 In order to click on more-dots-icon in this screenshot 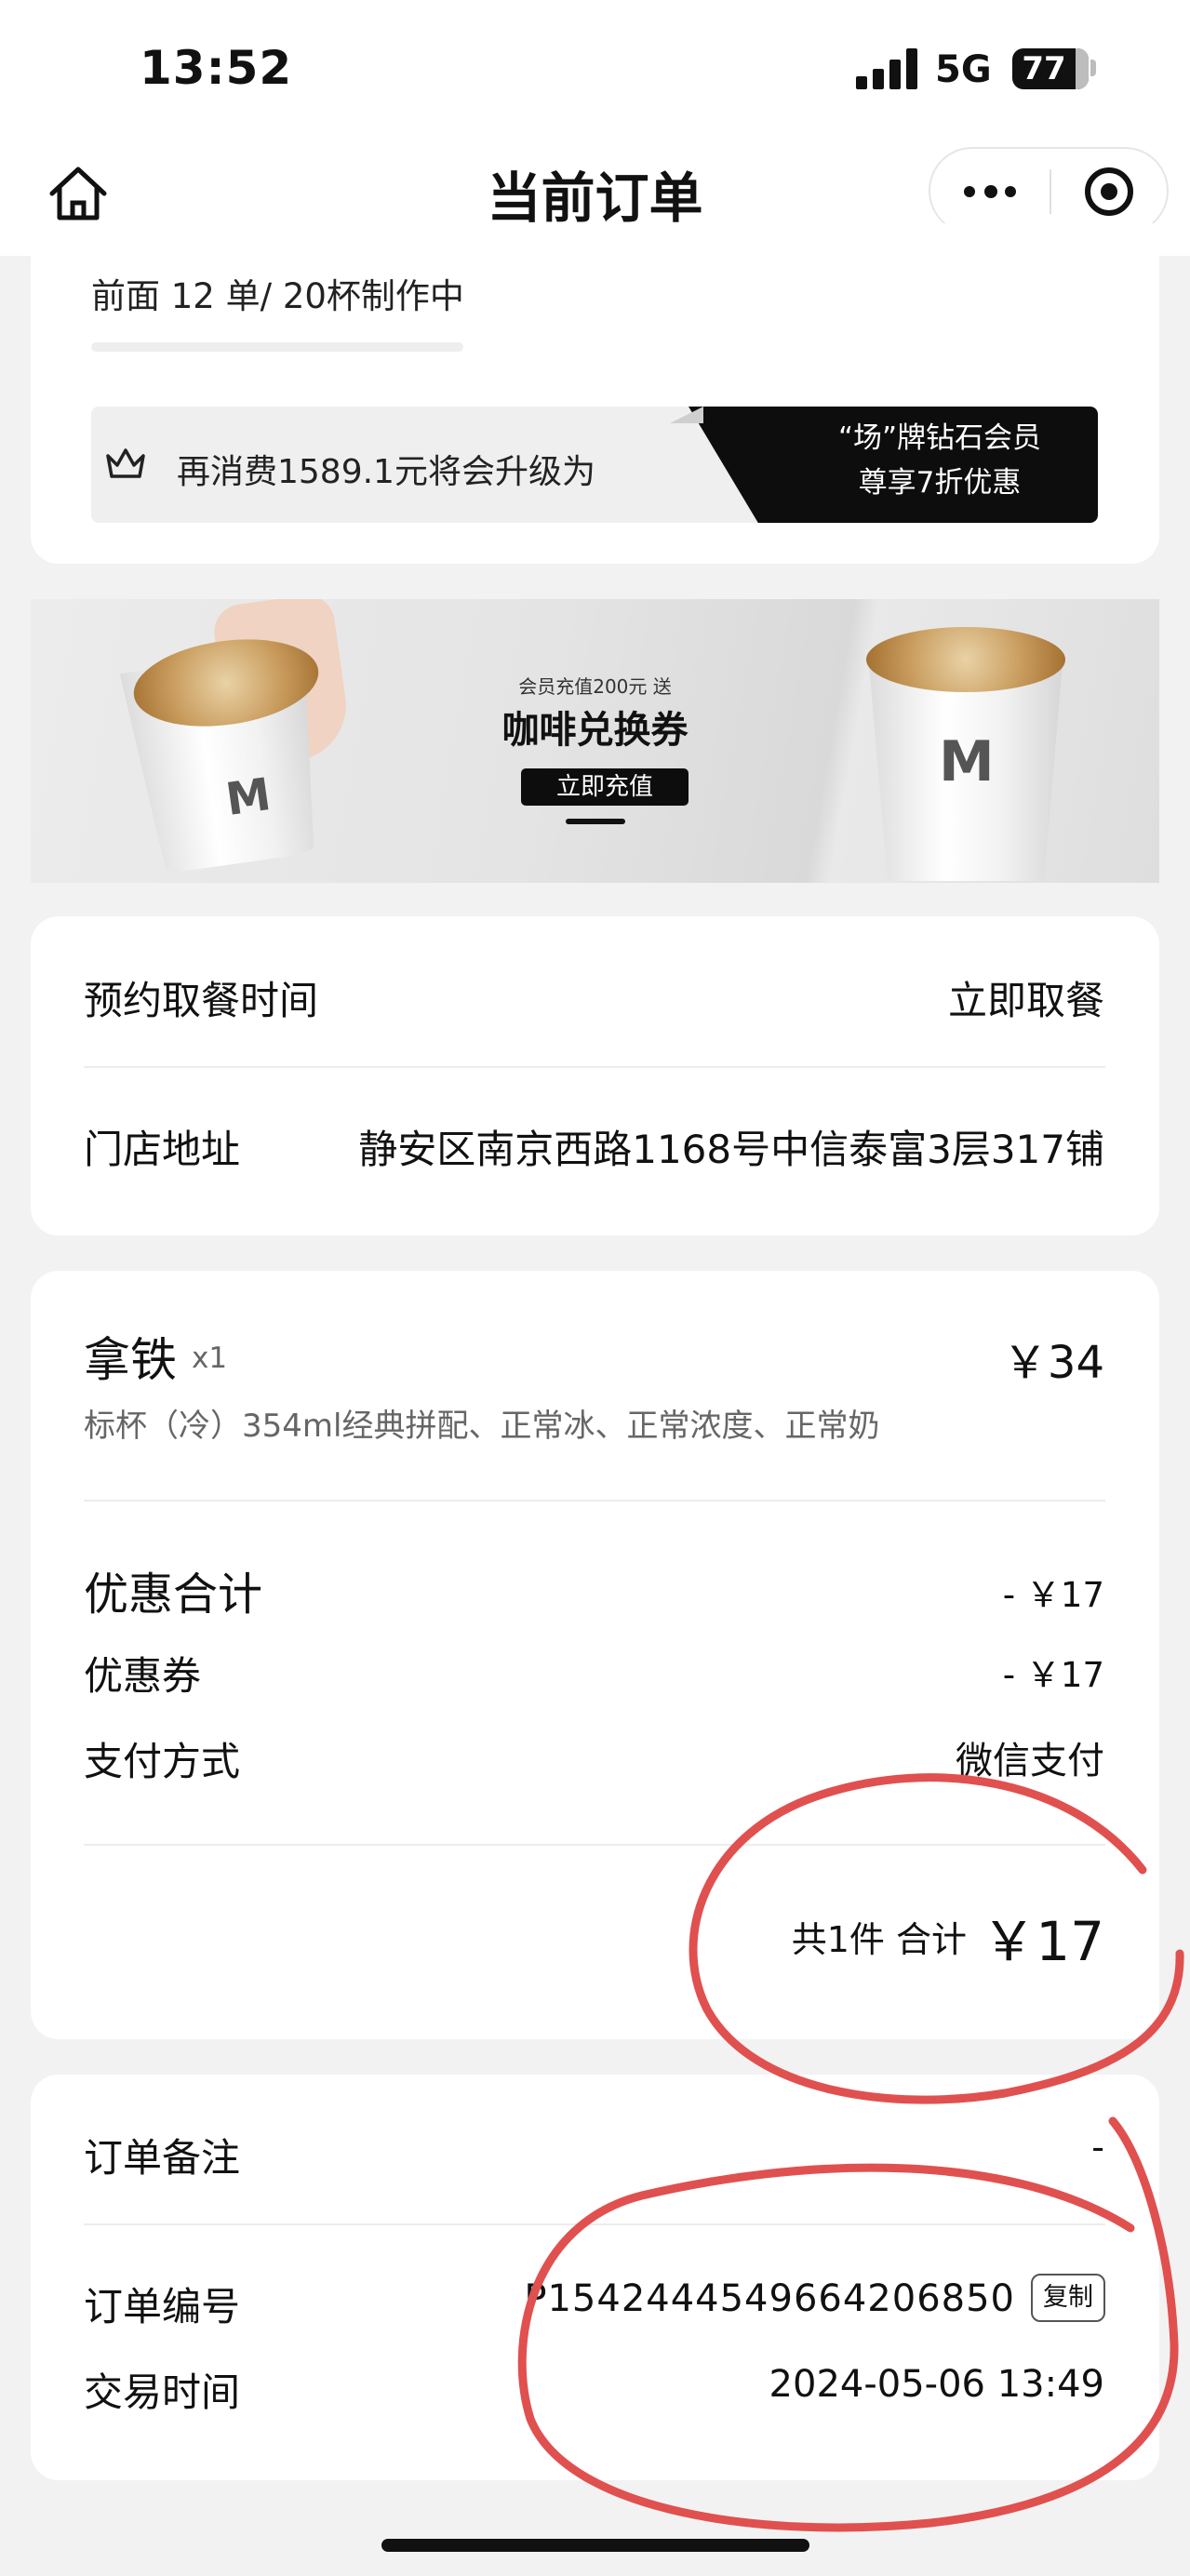, I will do `click(991, 192)`.